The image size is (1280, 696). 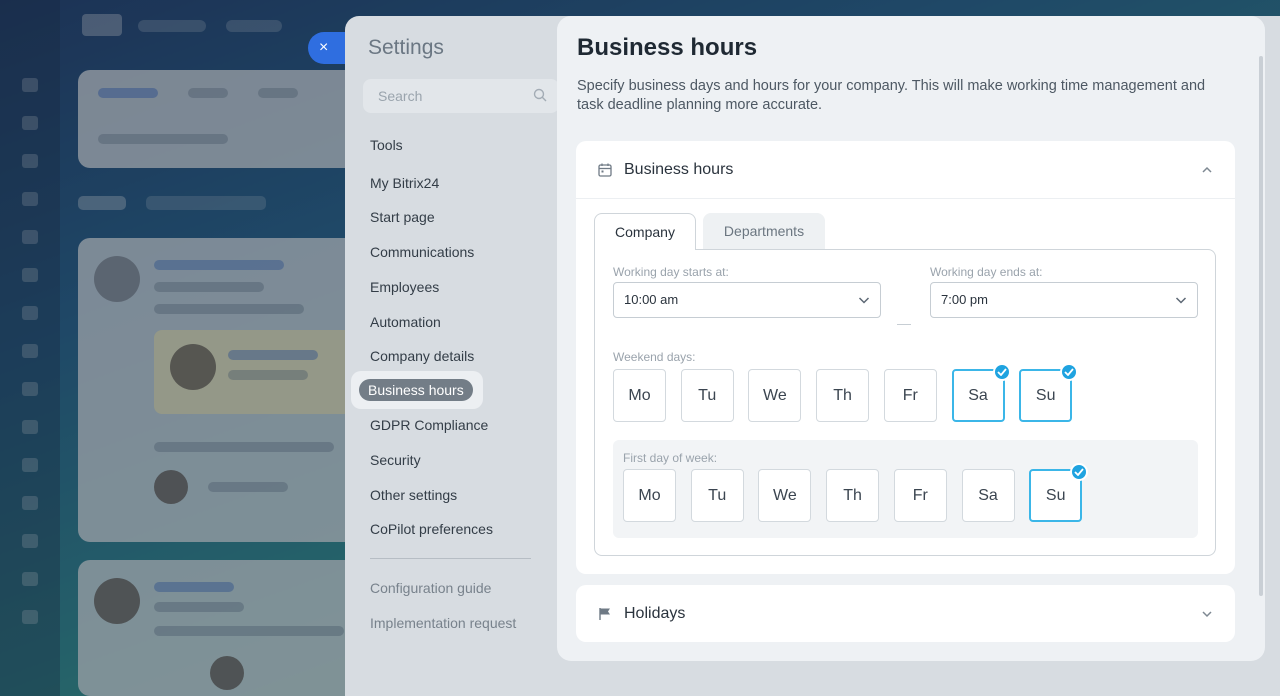 I want to click on first-day-mo-toggle: Mo, so click(x=649, y=495).